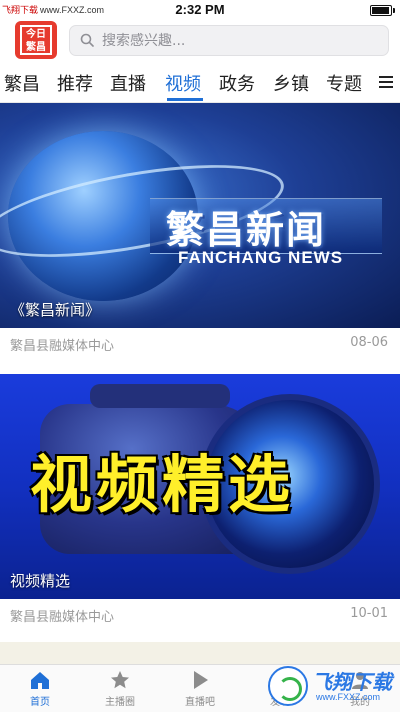 This screenshot has height=712, width=400. What do you see at coordinates (36, 47) in the screenshot?
I see `logo-line-2: 繁昌` at bounding box center [36, 47].